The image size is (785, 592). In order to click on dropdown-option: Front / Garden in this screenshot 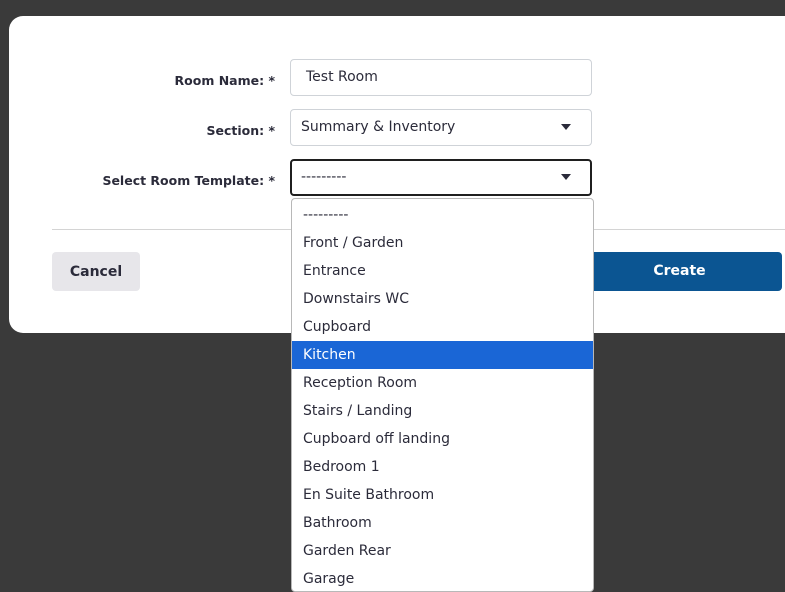, I will do `click(442, 243)`.